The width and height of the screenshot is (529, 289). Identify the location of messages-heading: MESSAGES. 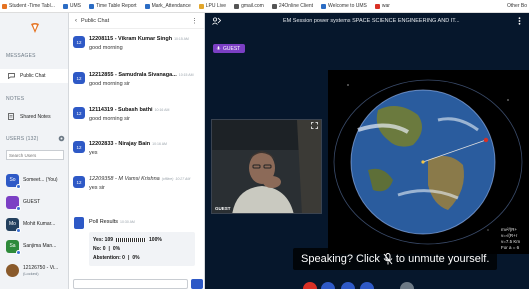
(21, 56).